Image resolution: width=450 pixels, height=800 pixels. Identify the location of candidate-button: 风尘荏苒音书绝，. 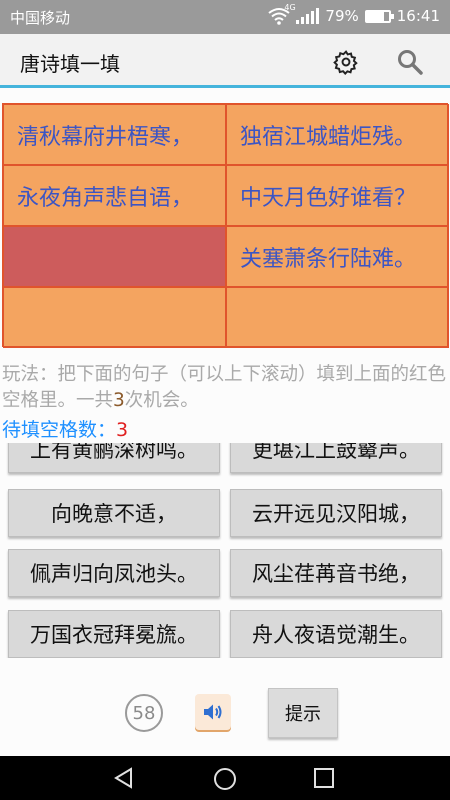
(336, 573).